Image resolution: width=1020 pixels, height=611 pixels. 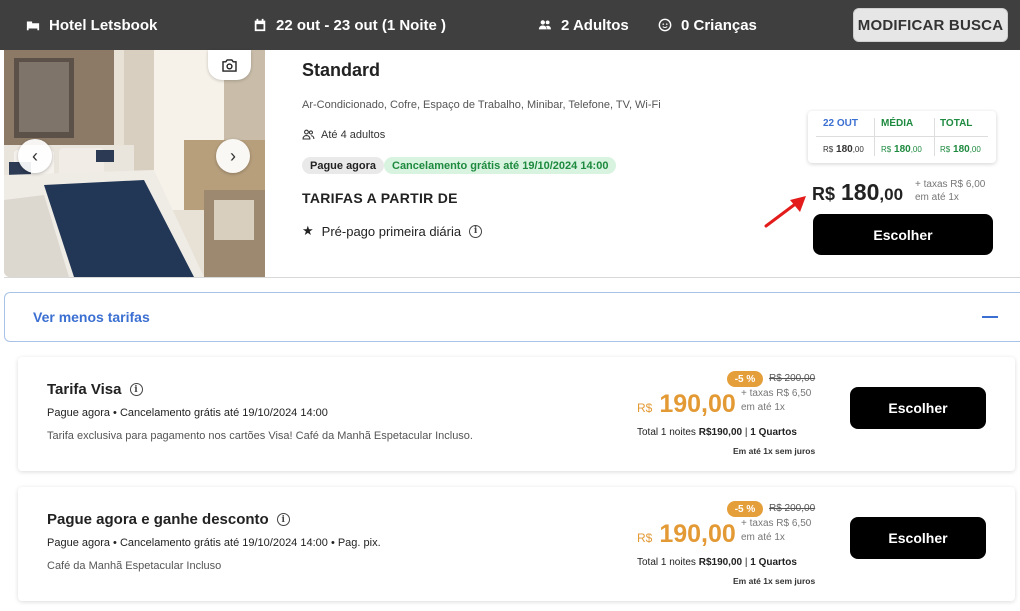 I want to click on price-table-header: TOTAL, so click(x=956, y=123).